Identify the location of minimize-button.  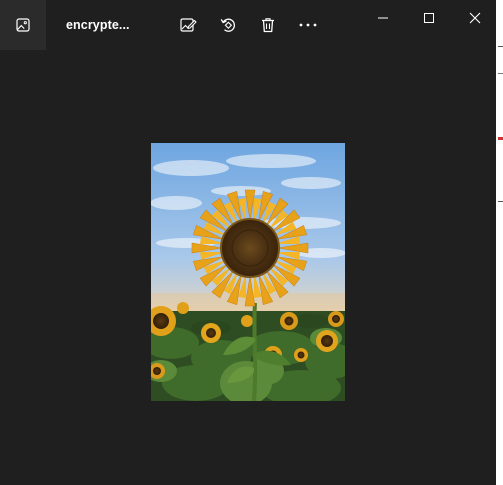
(383, 18).